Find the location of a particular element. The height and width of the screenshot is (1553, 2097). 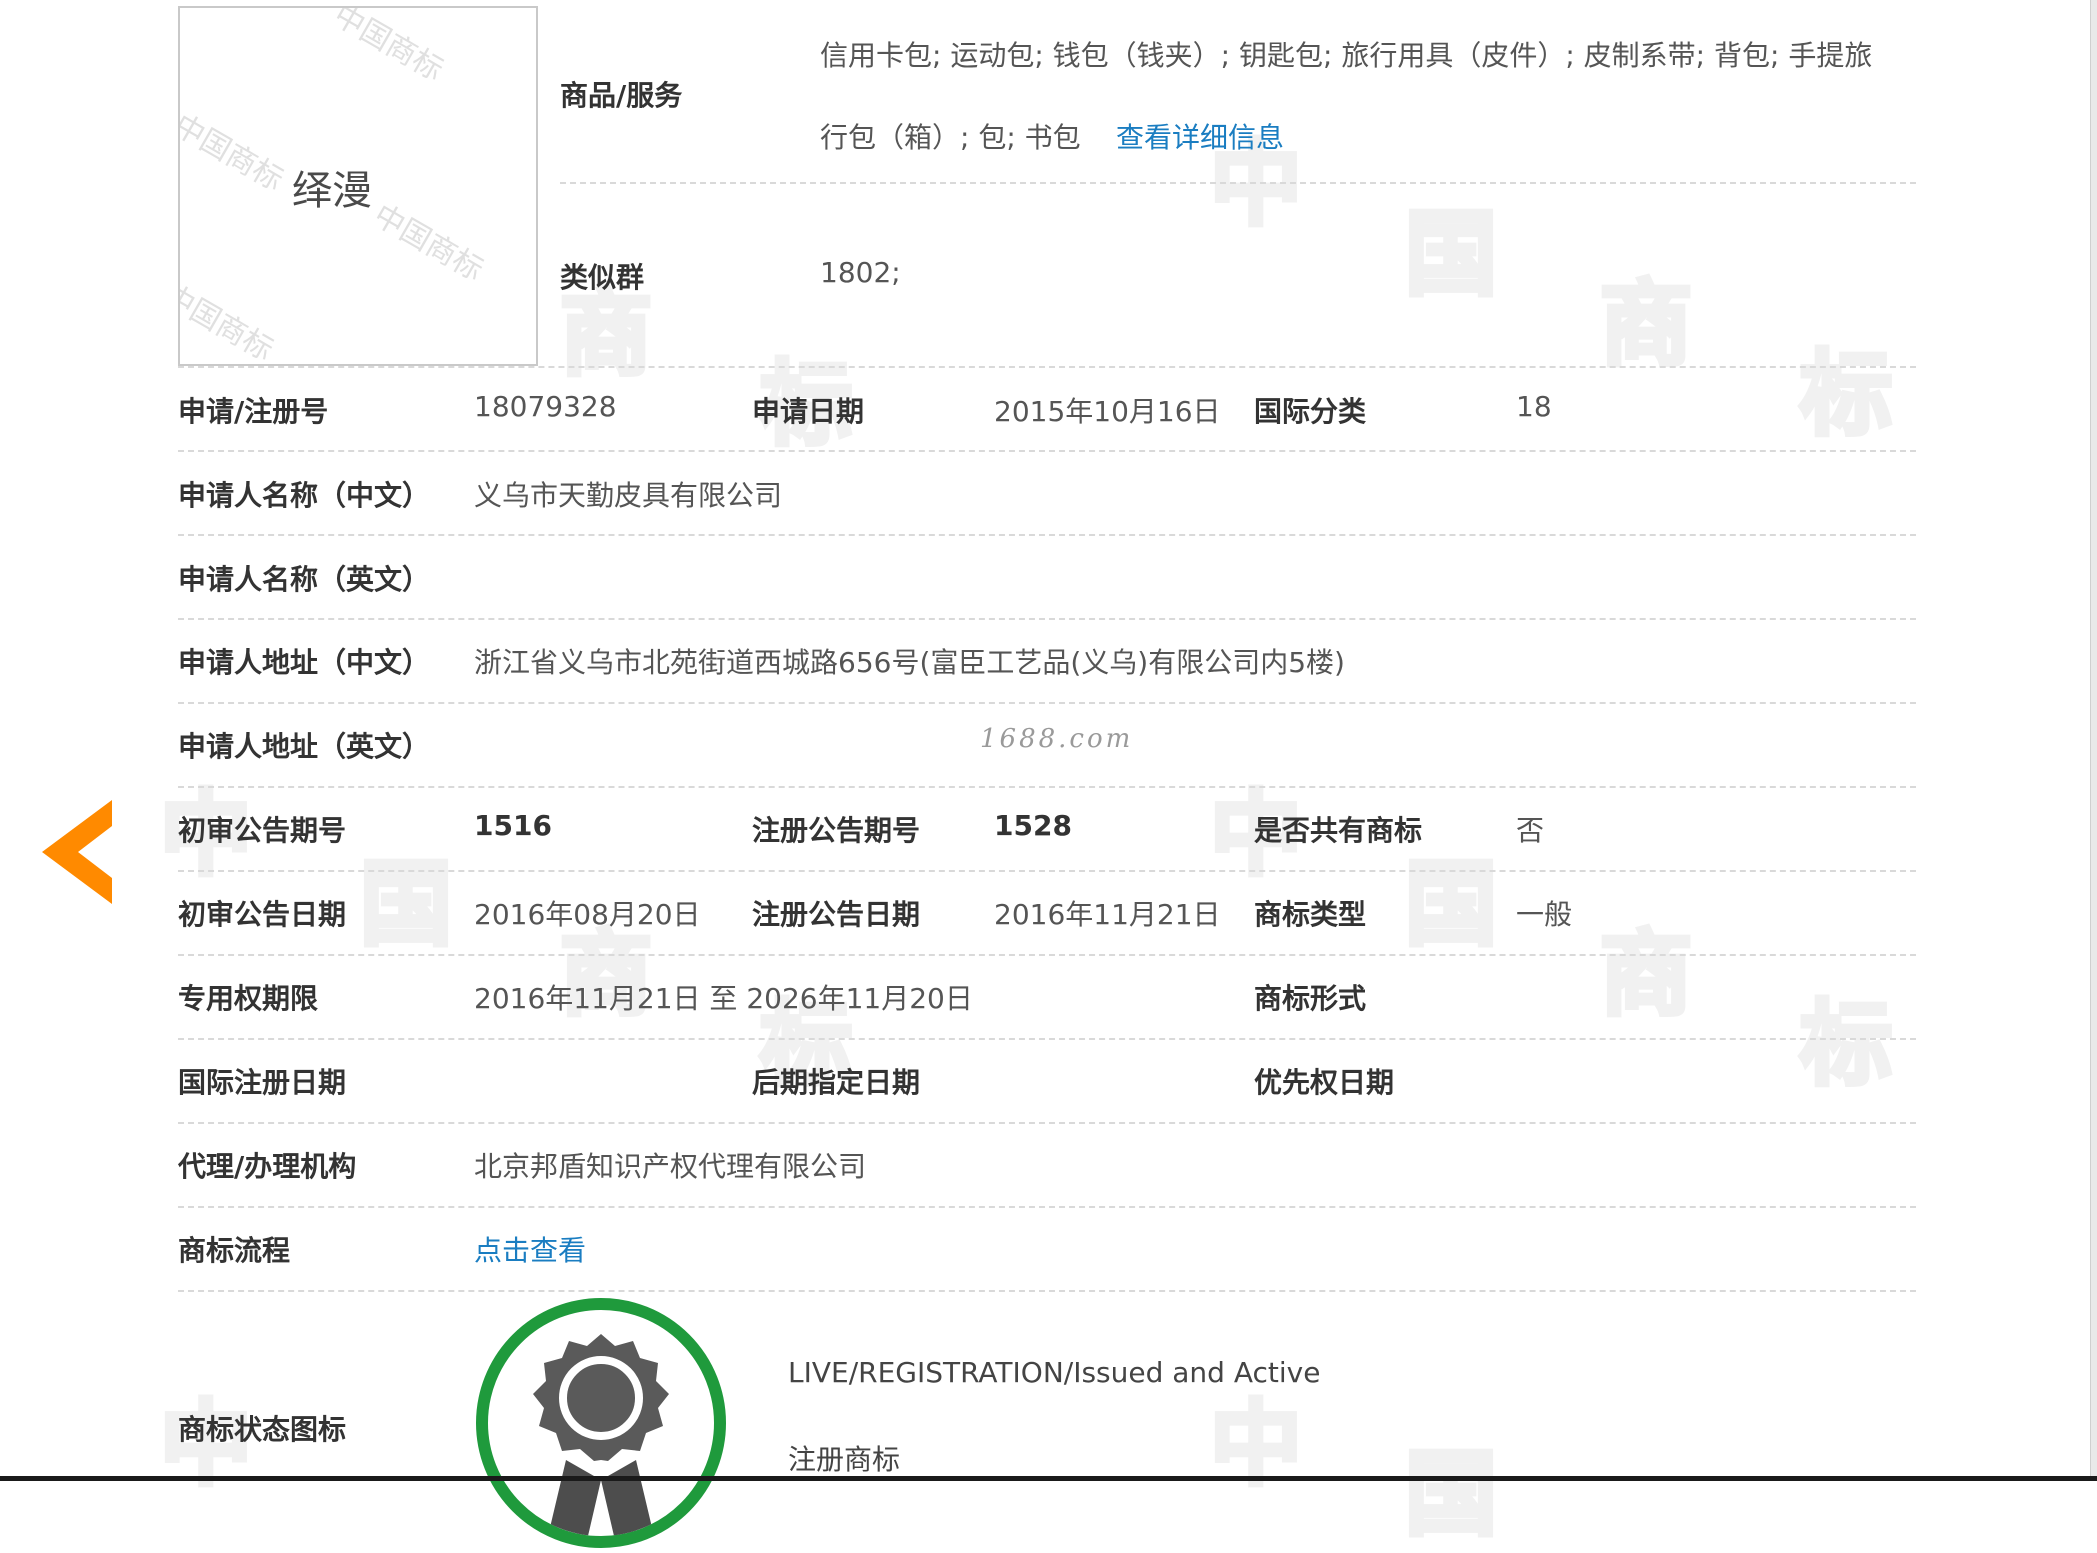

site-watermark: 1688.com is located at coordinates (1057, 739).